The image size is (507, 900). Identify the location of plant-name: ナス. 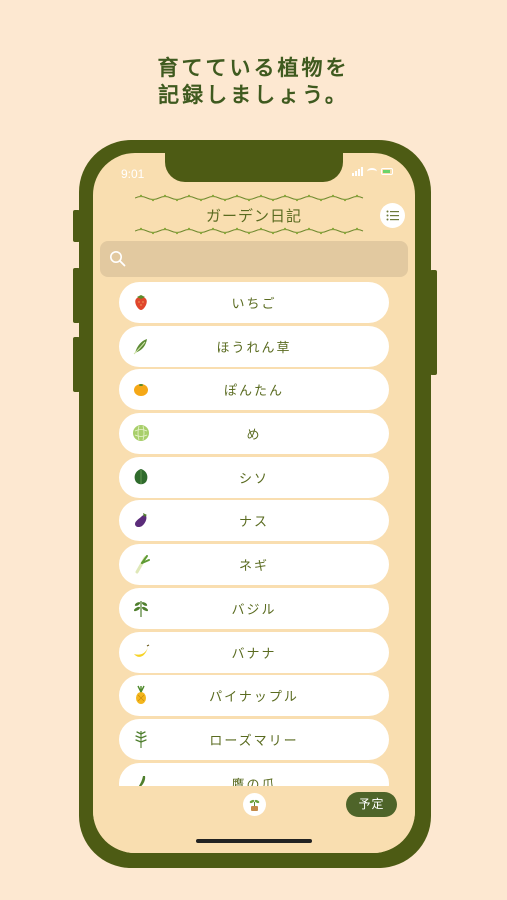
(253, 523).